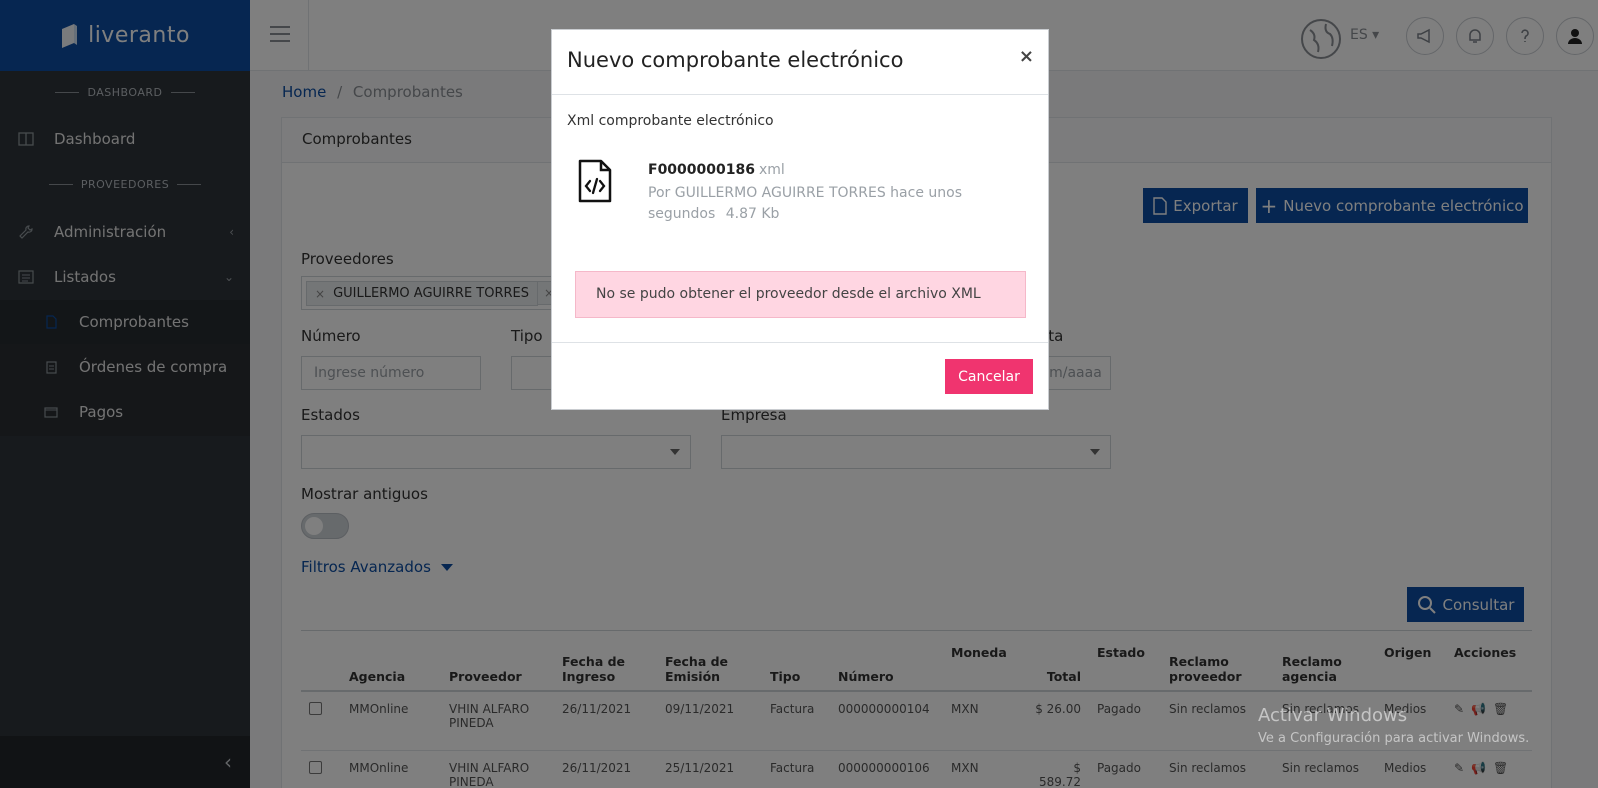  I want to click on modal-title: Nuevo comprobante electrónico, so click(735, 60).